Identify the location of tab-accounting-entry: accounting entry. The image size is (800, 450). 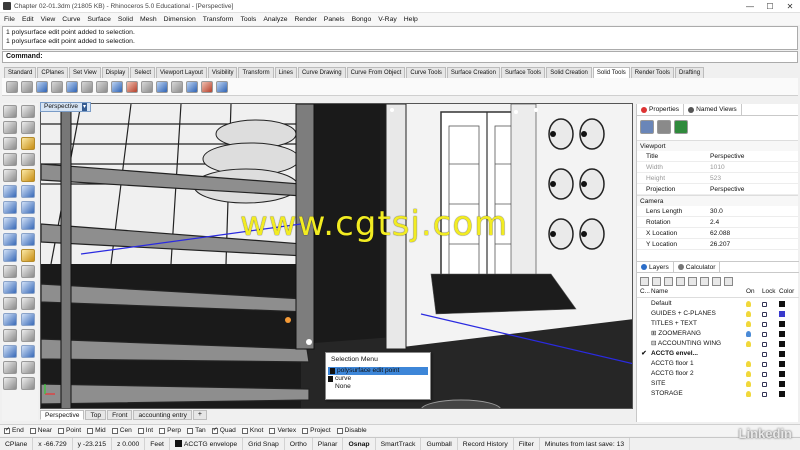
(162, 415).